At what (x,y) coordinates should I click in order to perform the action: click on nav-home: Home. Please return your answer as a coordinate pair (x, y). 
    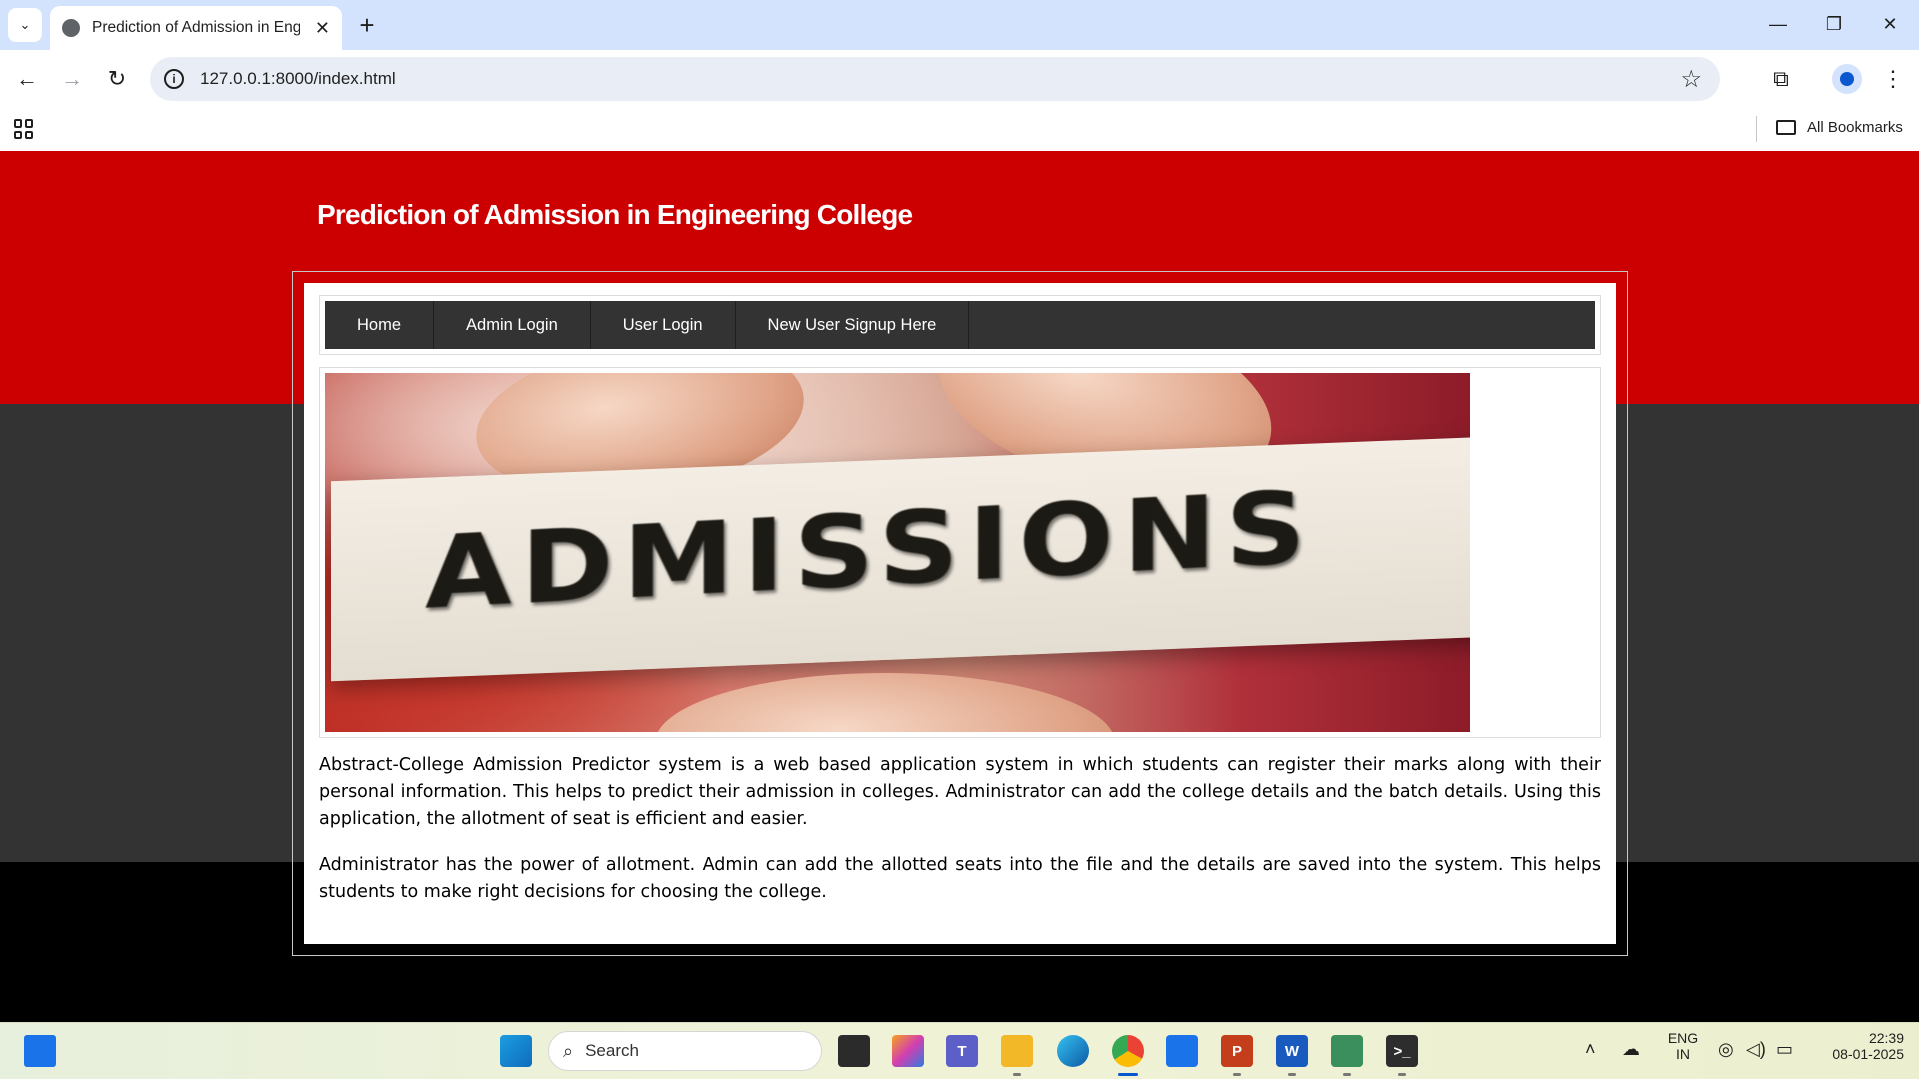
    Looking at the image, I should click on (380, 325).